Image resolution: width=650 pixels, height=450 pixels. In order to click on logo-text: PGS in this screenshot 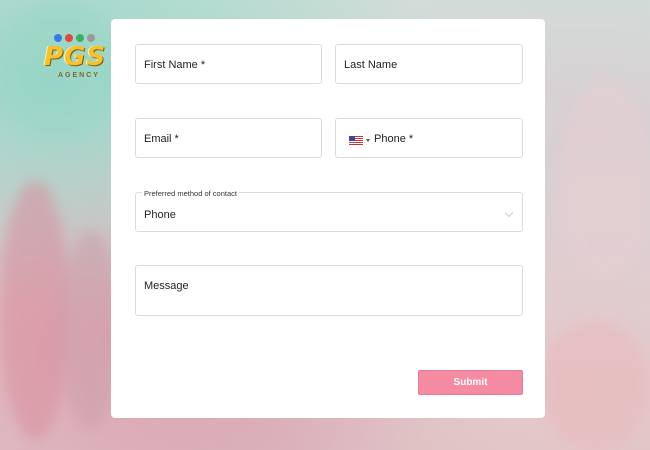, I will do `click(75, 57)`.